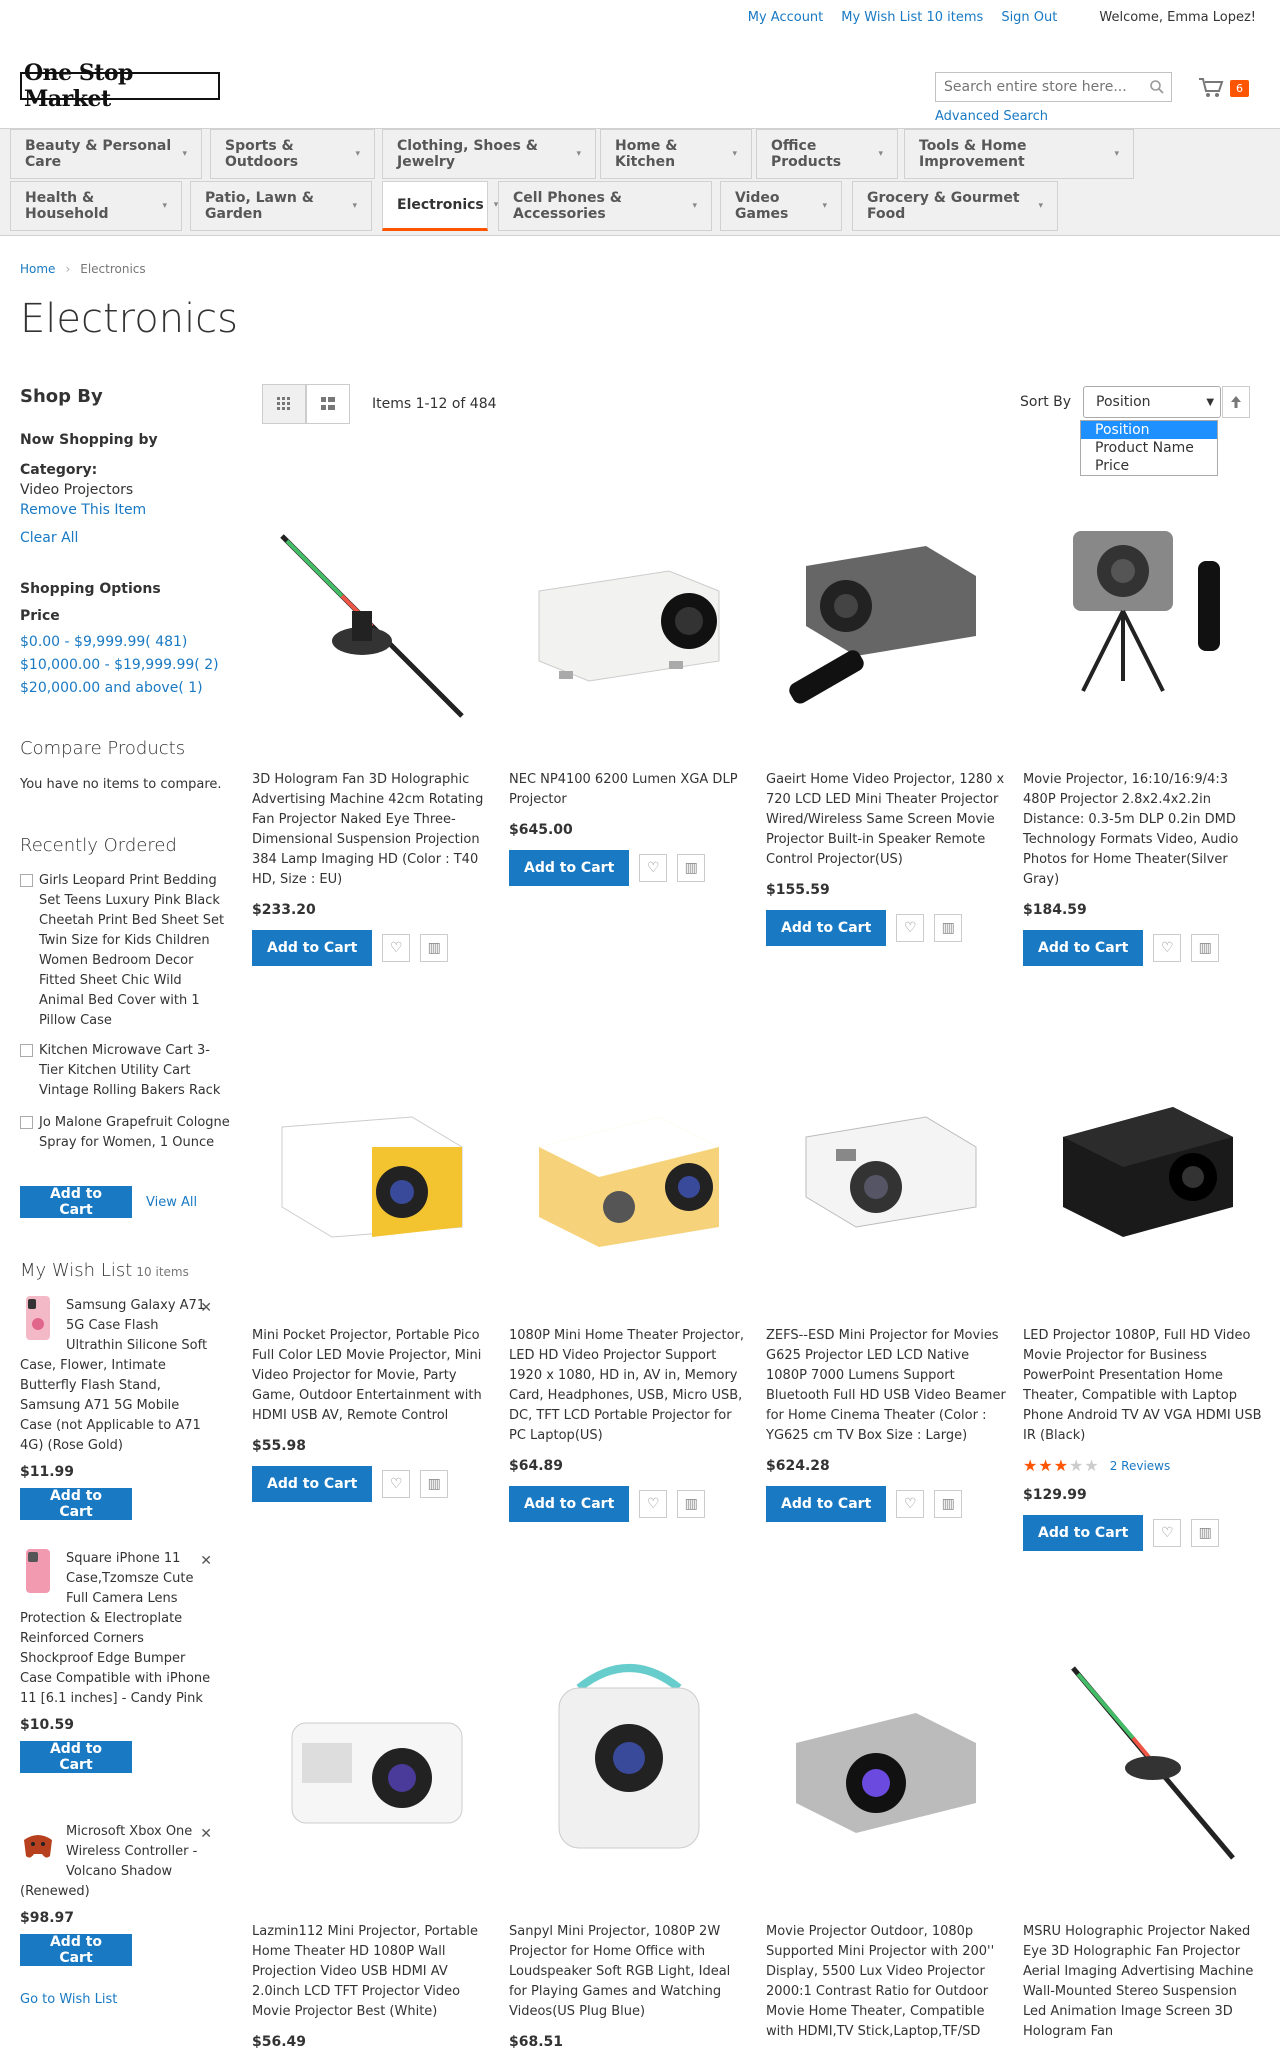 Image resolution: width=1280 pixels, height=2054 pixels. Describe the element at coordinates (328, 404) in the screenshot. I see `list-view-icon` at that location.